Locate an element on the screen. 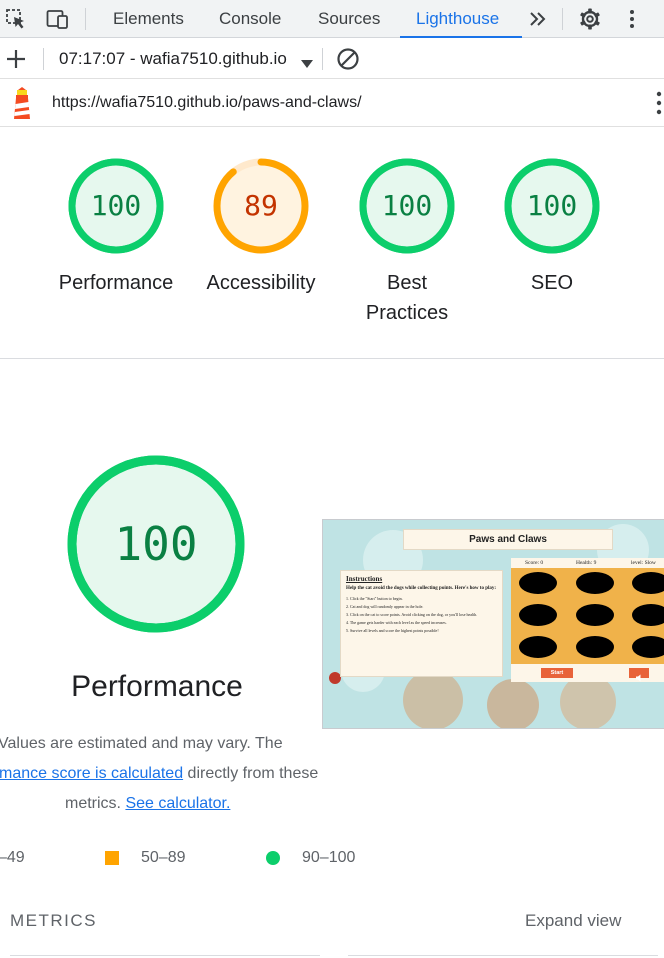  more-tabs-icon is located at coordinates (538, 19).